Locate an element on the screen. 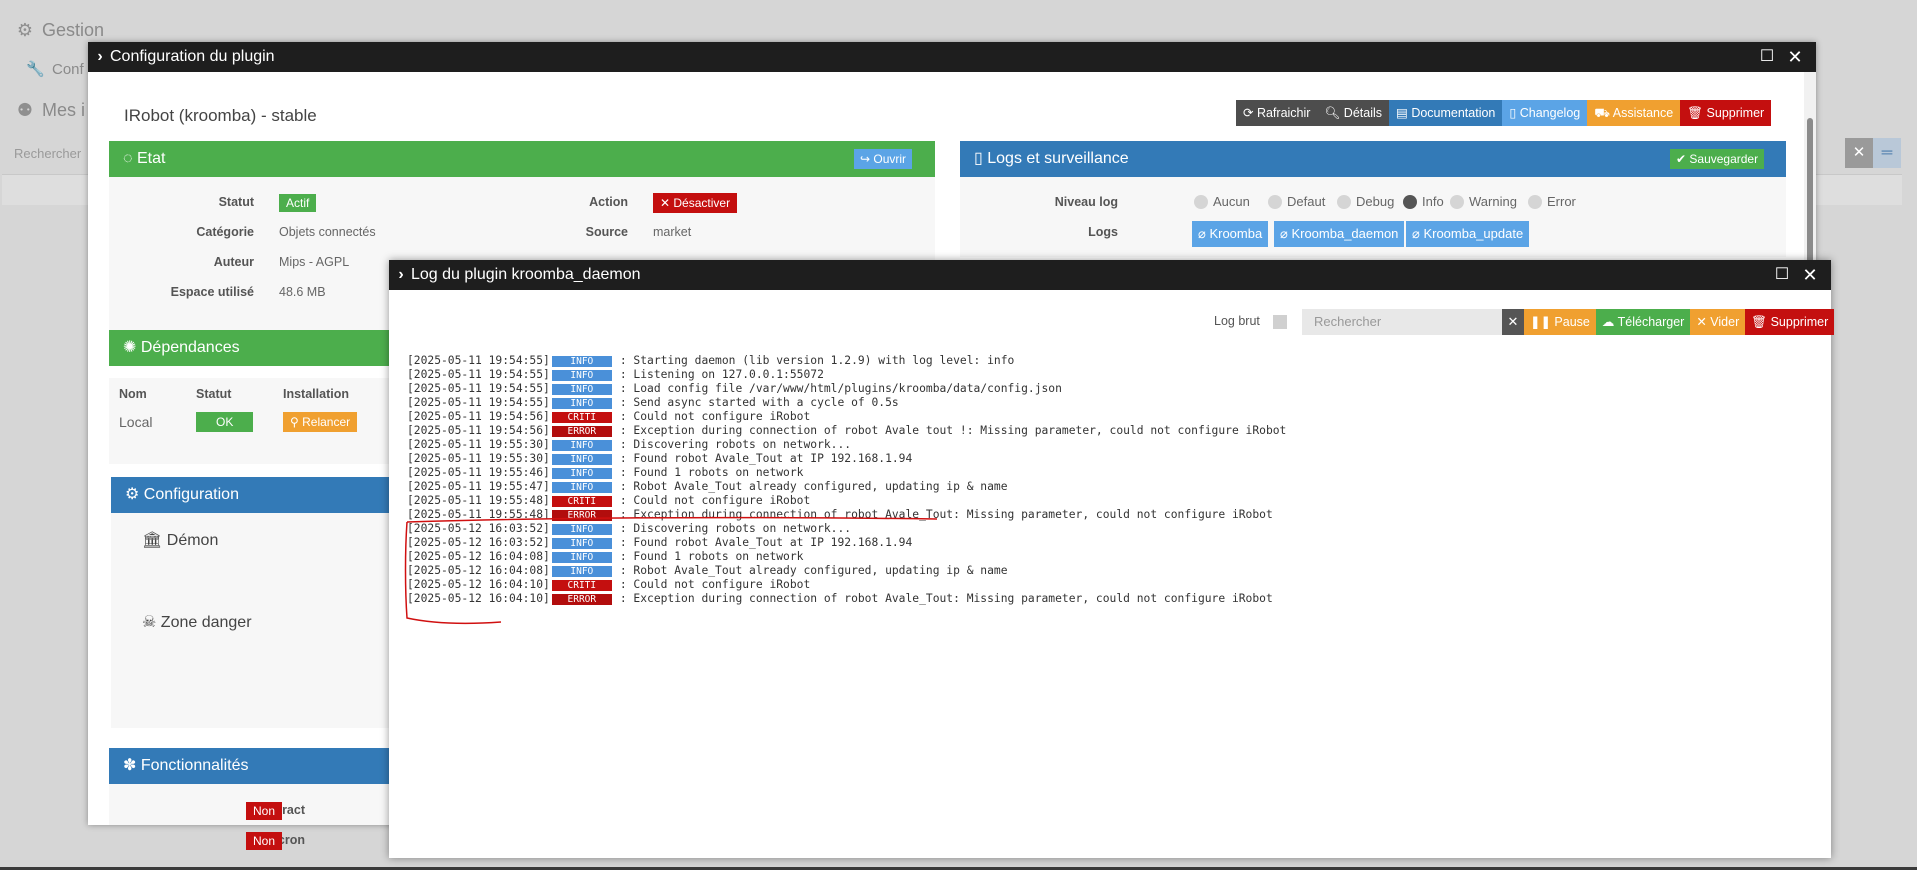 The image size is (1917, 870). close-button: ✕ is located at coordinates (1795, 57).